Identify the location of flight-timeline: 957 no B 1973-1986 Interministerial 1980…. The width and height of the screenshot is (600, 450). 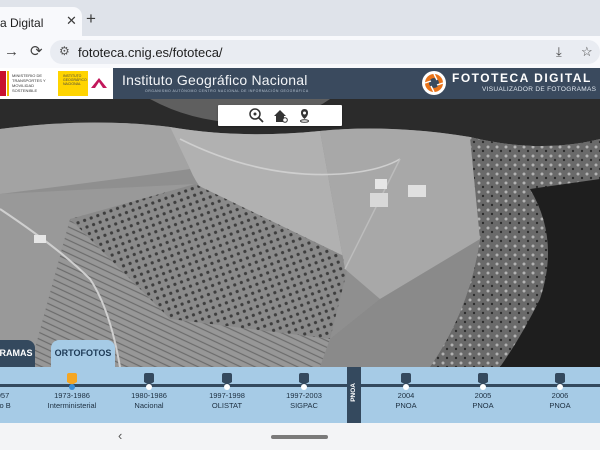
(300, 395).